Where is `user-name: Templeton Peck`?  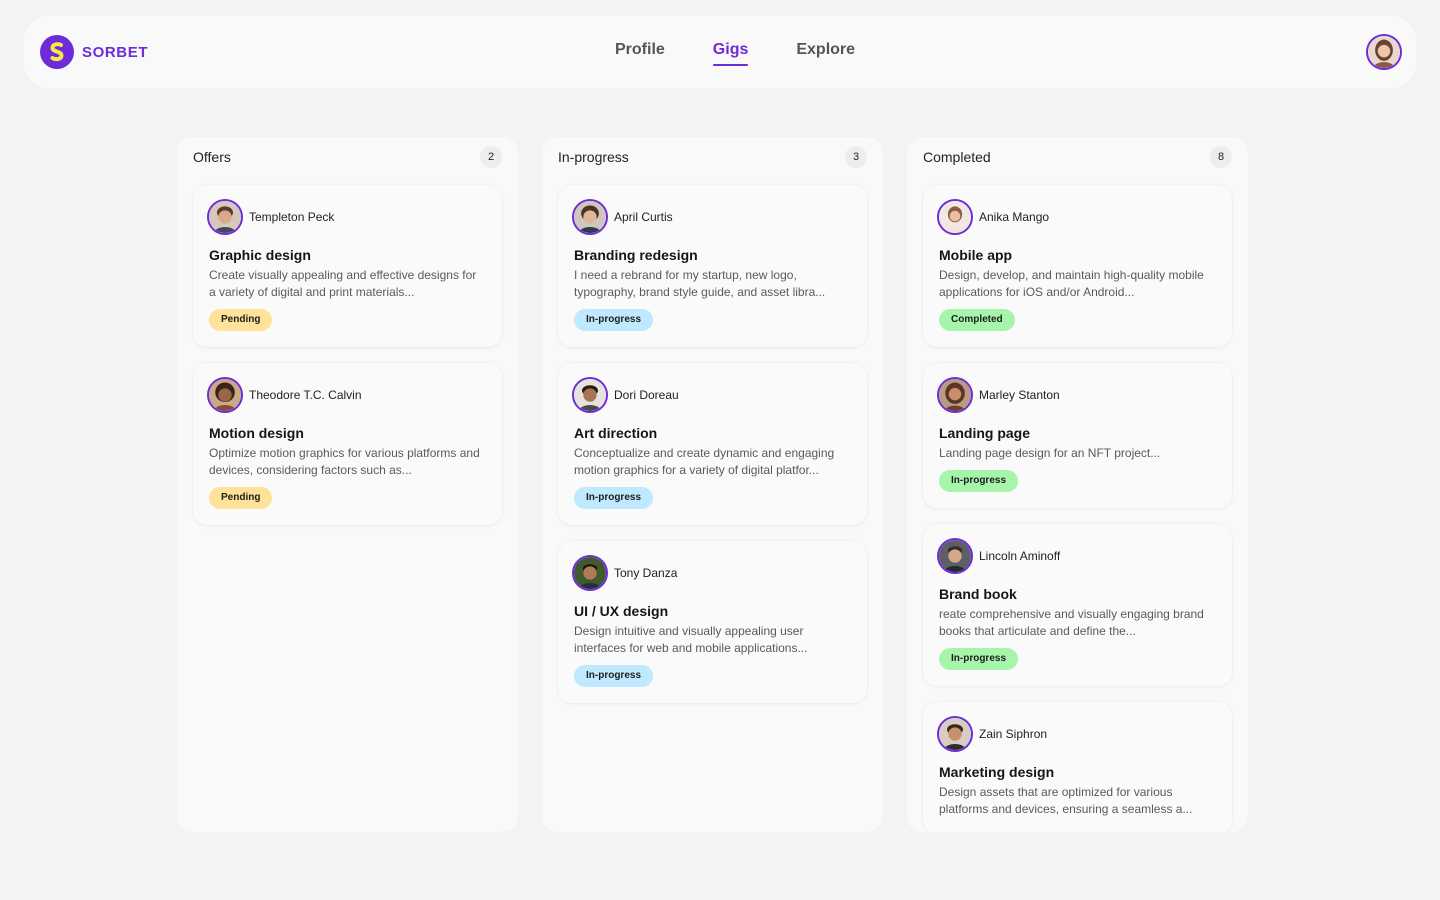
user-name: Templeton Peck is located at coordinates (292, 217).